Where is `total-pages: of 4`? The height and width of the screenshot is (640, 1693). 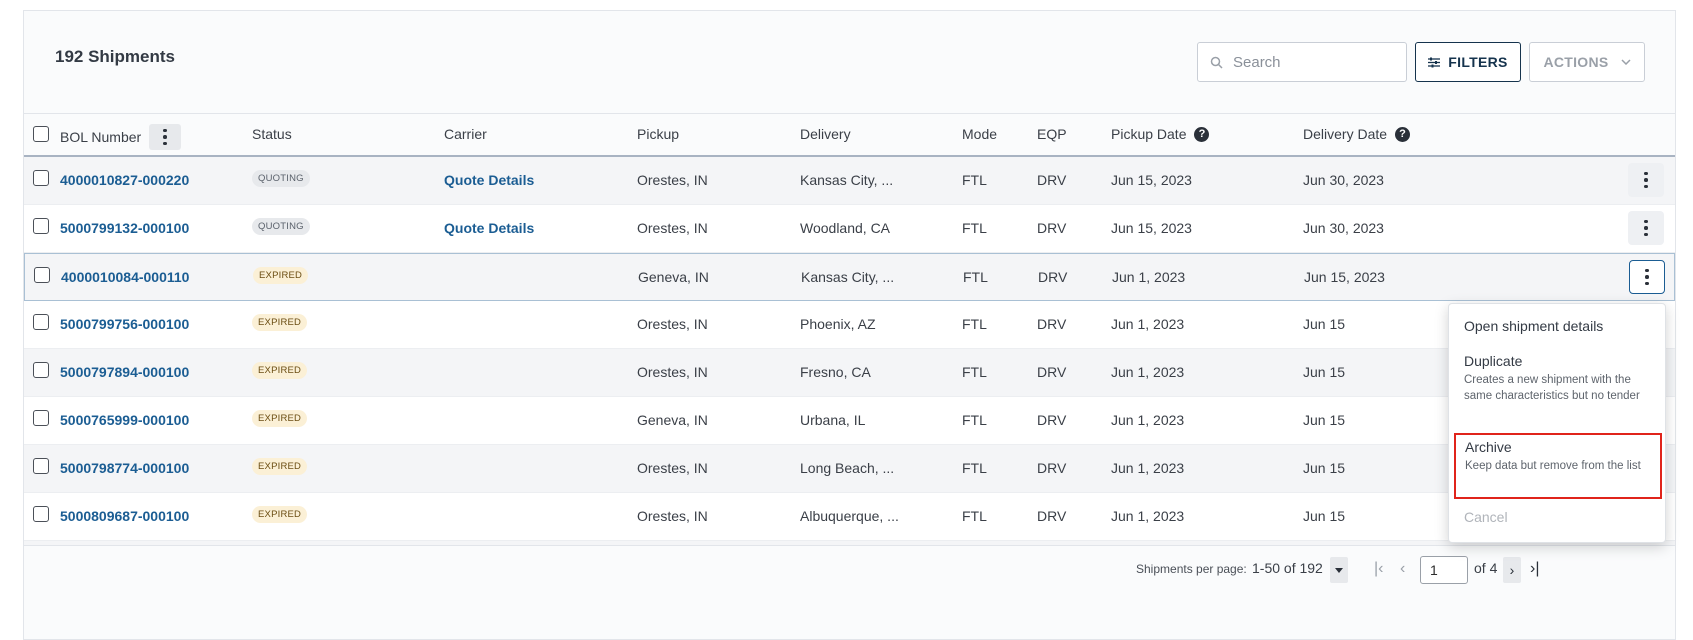
total-pages: of 4 is located at coordinates (1486, 568).